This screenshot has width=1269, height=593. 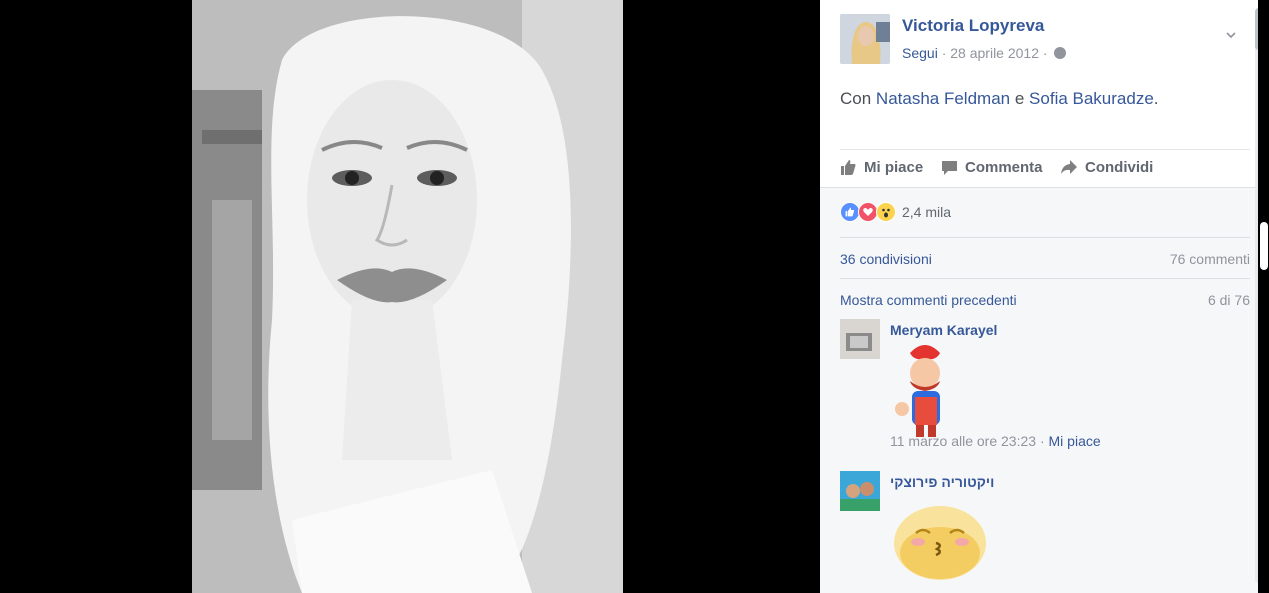 I want to click on reactions-summary: 2,4 mila, so click(x=895, y=212).